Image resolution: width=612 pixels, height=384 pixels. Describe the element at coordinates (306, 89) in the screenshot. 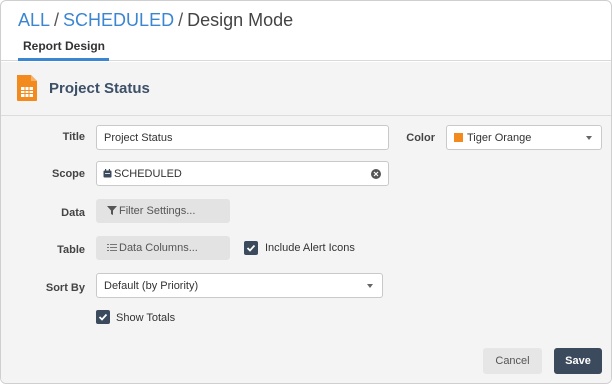

I see `panel-header: Project Status` at that location.